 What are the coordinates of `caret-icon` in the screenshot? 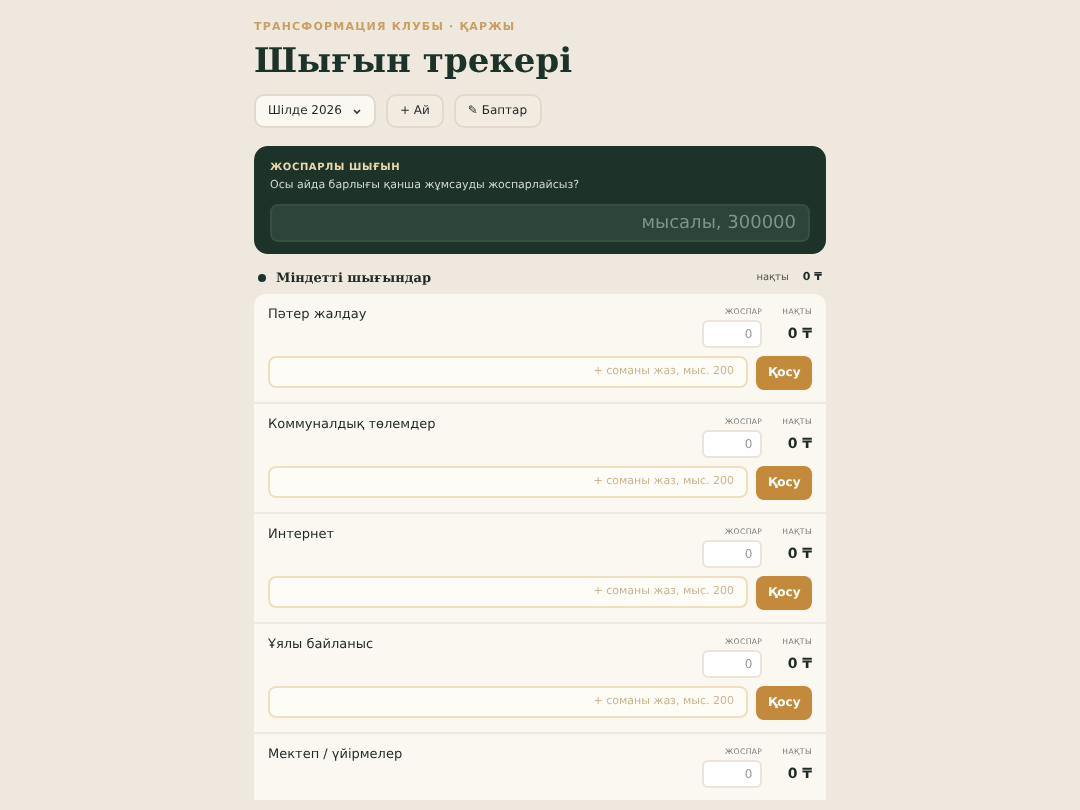 It's located at (356, 111).